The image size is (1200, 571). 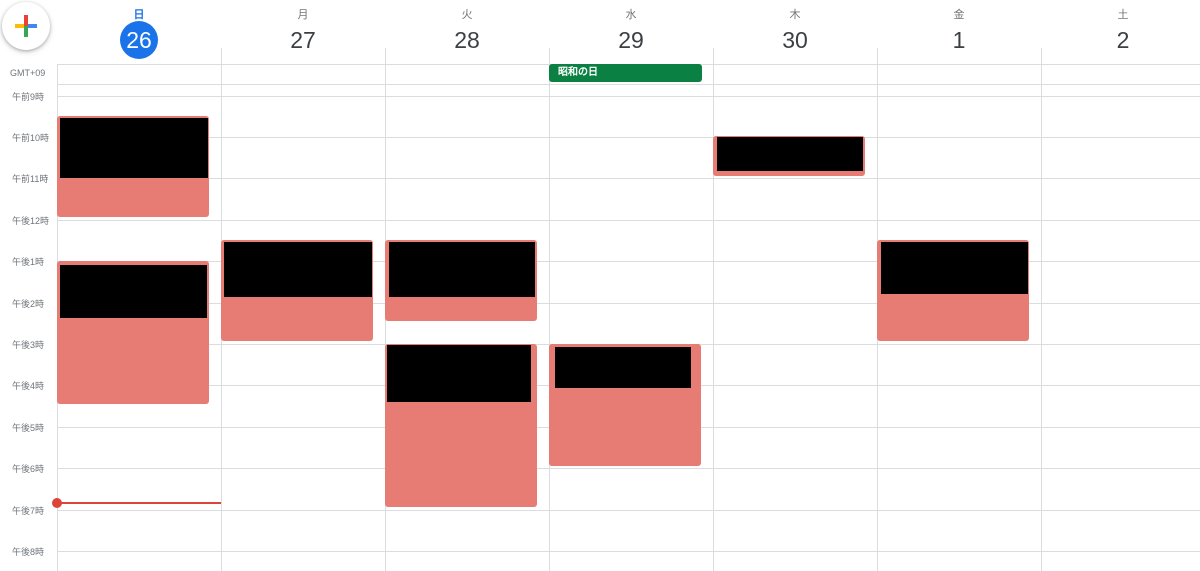 I want to click on time-label: 午後1時, so click(x=28, y=262).